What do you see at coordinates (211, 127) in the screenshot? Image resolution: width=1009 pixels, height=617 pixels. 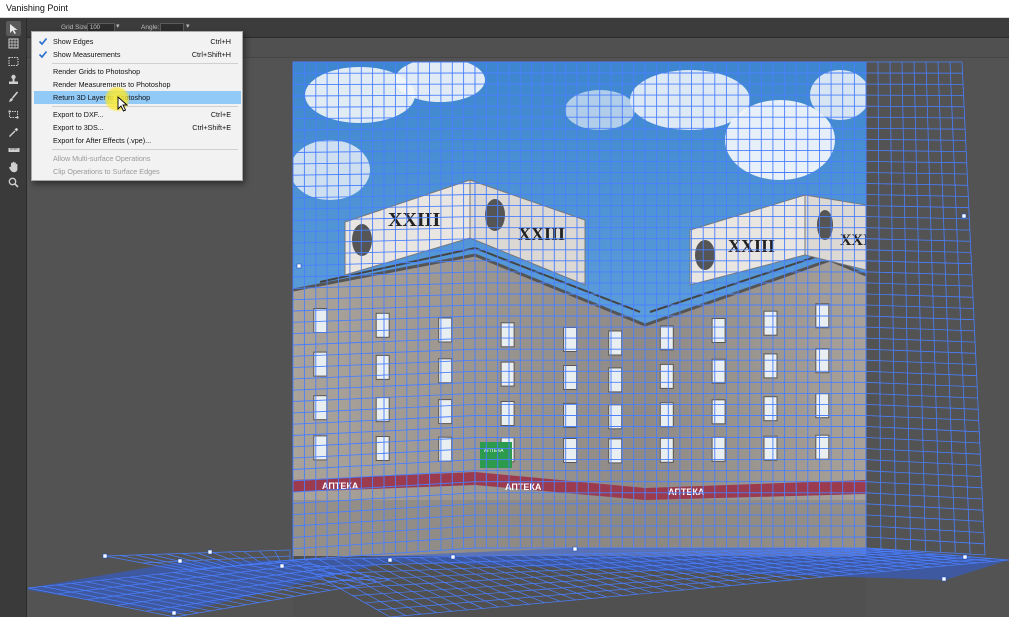 I see `menu-item-shortcut: Ctrl+Shift+E` at bounding box center [211, 127].